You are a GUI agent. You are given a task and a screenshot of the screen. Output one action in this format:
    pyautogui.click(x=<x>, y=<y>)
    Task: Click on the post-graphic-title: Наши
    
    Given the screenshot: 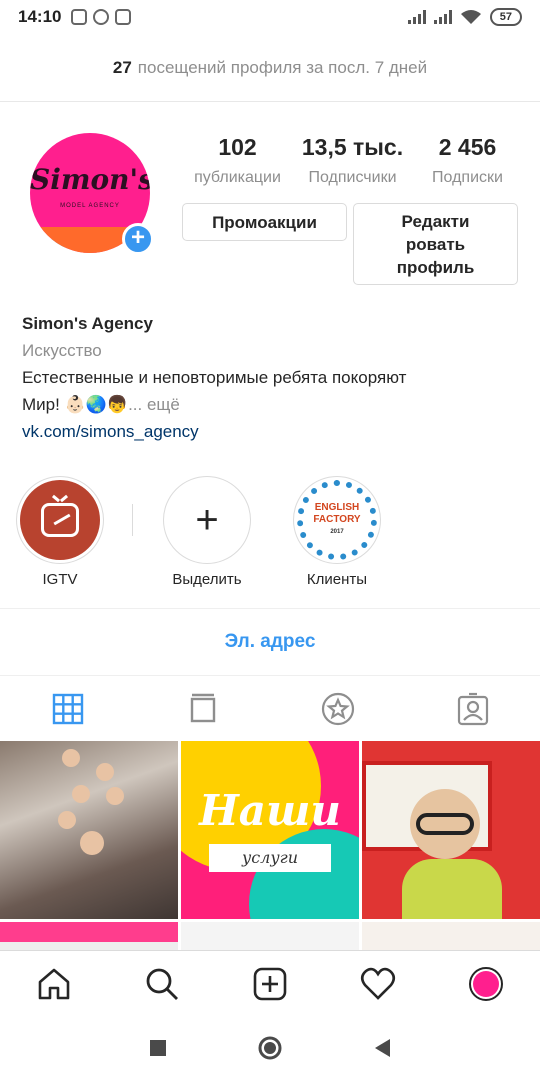 What is the action you would take?
    pyautogui.click(x=270, y=810)
    